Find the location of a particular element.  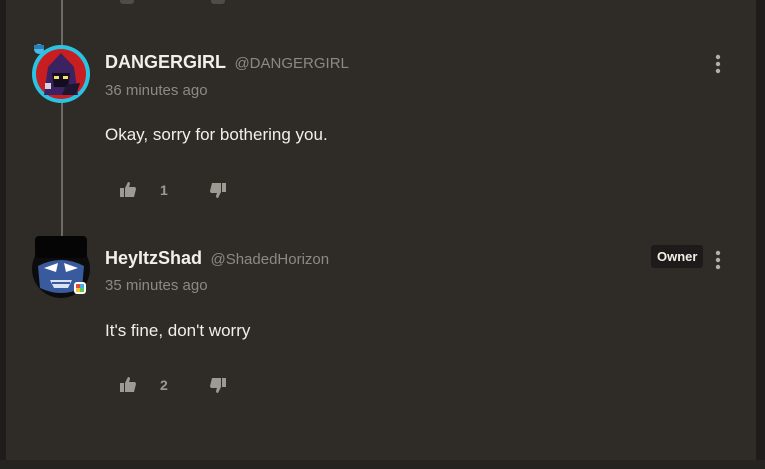

vote-row: 2 is located at coordinates (183, 385).